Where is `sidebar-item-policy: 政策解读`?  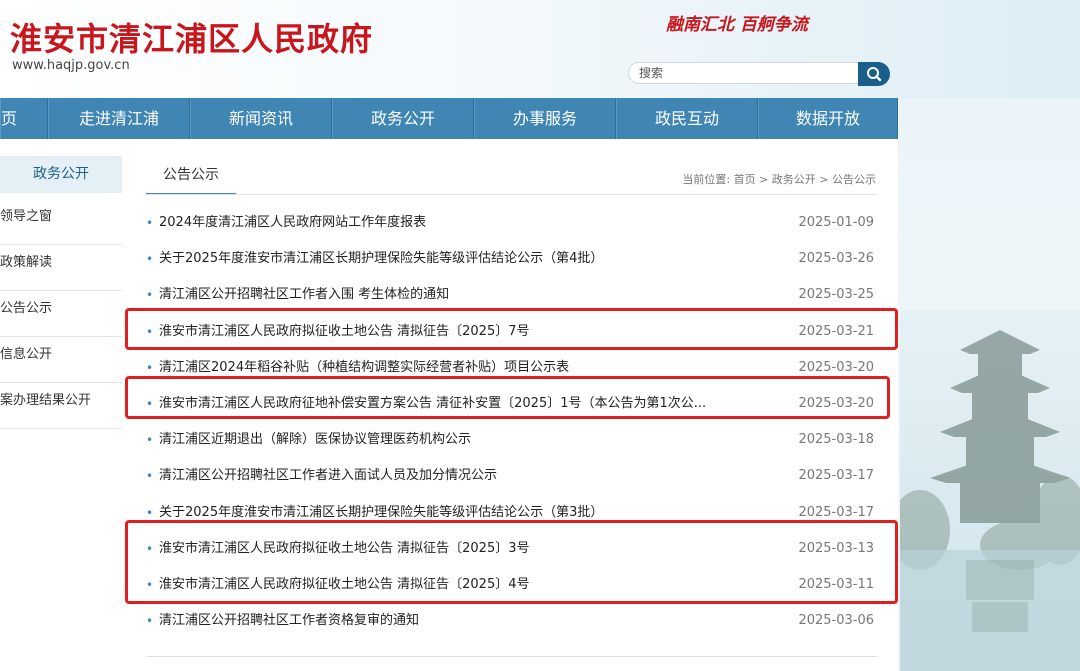 sidebar-item-policy: 政策解读 is located at coordinates (61, 268).